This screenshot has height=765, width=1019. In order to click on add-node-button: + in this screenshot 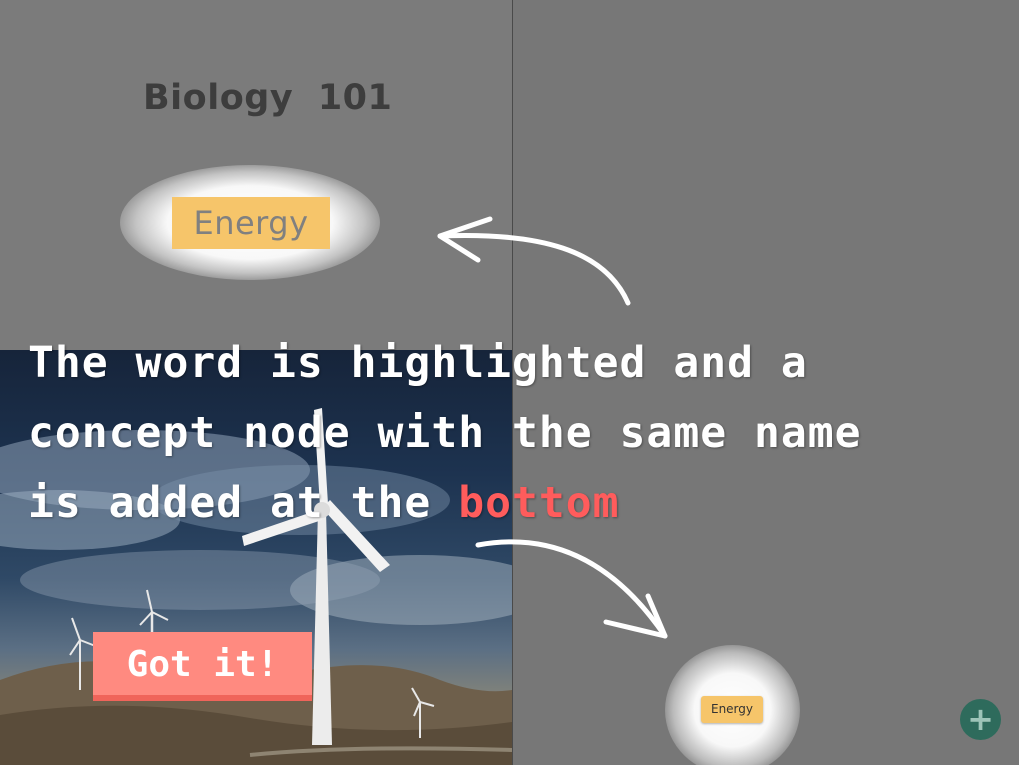, I will do `click(980, 719)`.